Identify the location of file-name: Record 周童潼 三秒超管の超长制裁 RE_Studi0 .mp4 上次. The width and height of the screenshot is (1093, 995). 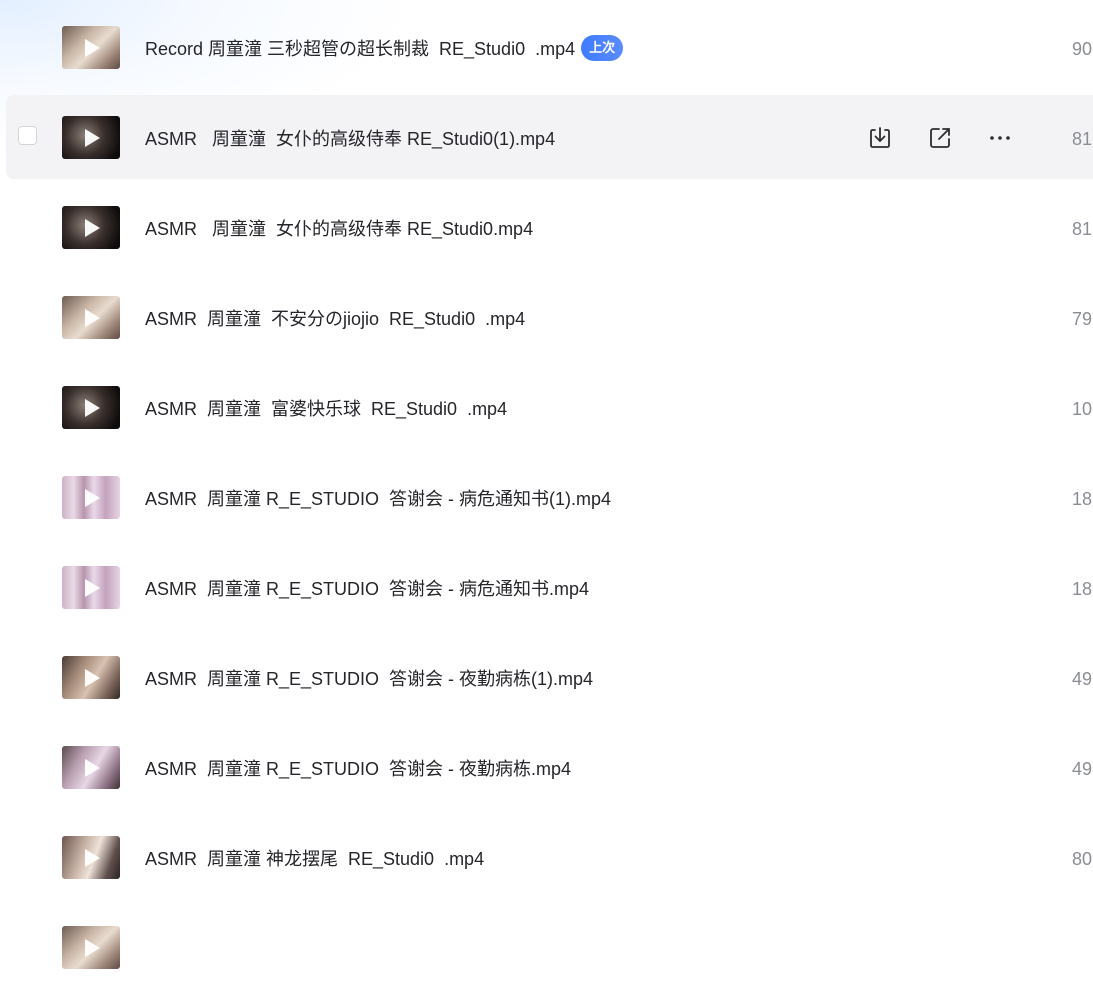
(384, 48).